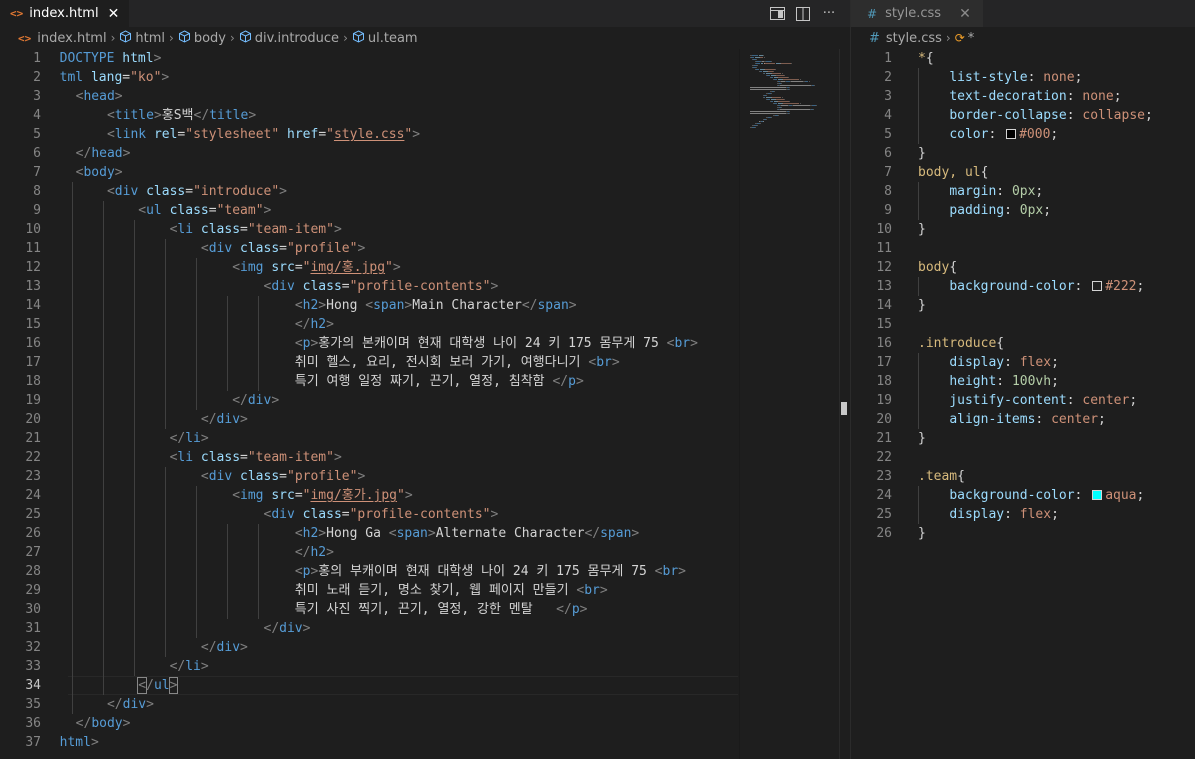 The image size is (1195, 759). I want to click on breadcrumb-item: # style.css, so click(905, 38).